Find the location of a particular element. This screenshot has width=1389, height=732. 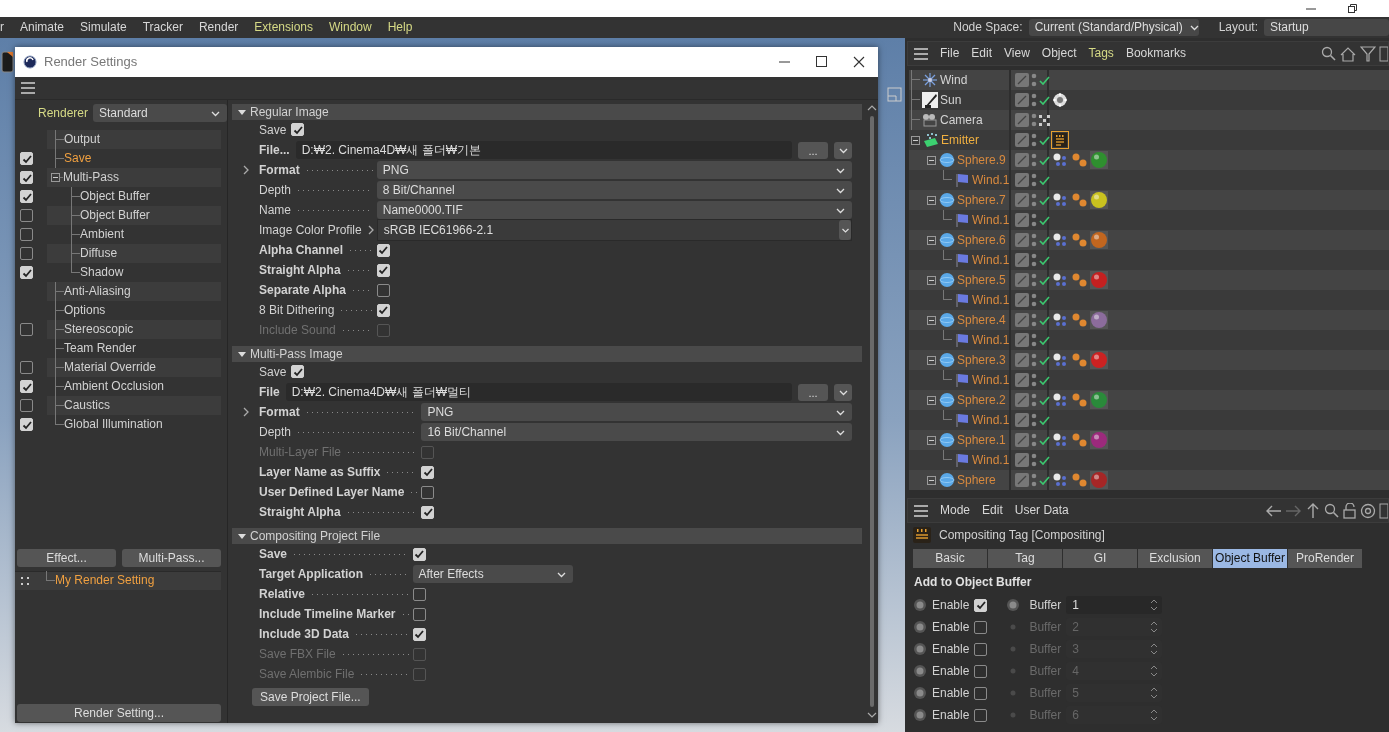

lock-icon is located at coordinates (1349, 510).